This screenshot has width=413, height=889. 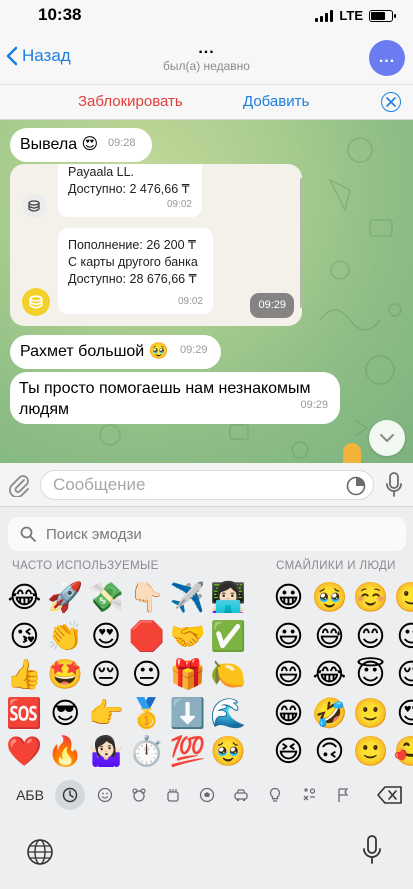 I want to click on emoji-key: 😀, so click(x=288, y=597).